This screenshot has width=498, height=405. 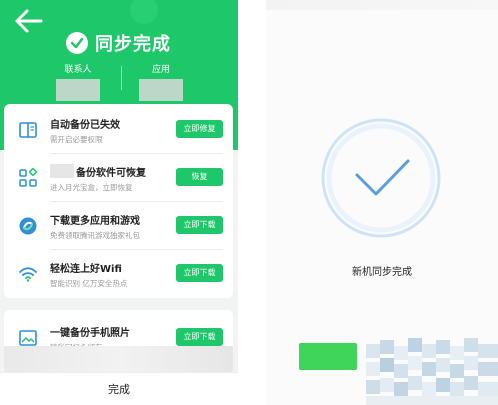 I want to click on row-subtitle: 免费领取腾讯游戏独家礼包, so click(x=95, y=235).